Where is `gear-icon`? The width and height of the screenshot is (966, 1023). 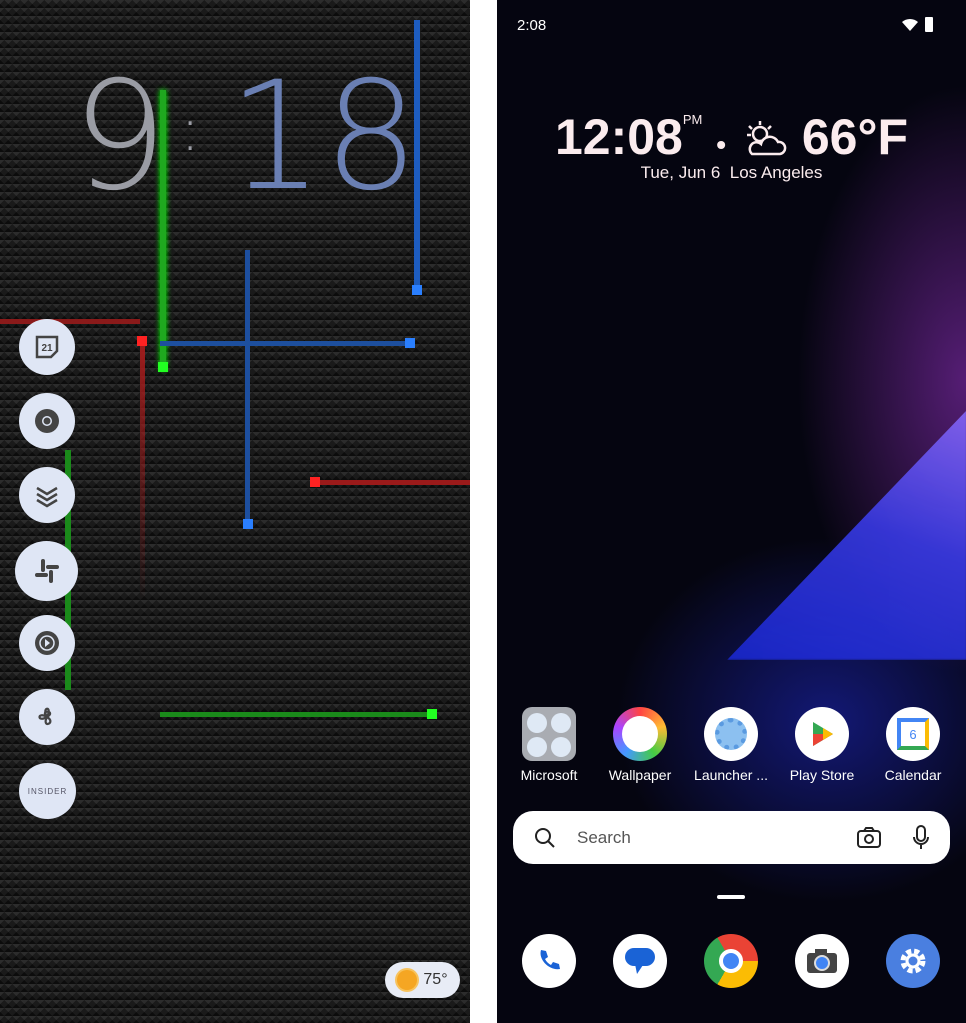
gear-icon is located at coordinates (913, 961).